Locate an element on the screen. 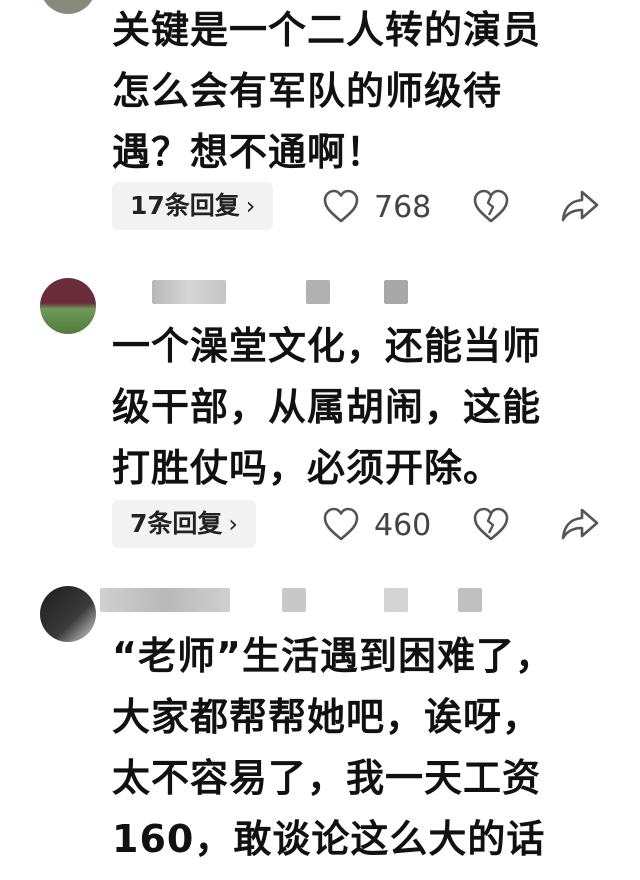  view-replies-button: 7条回复 › is located at coordinates (184, 524).